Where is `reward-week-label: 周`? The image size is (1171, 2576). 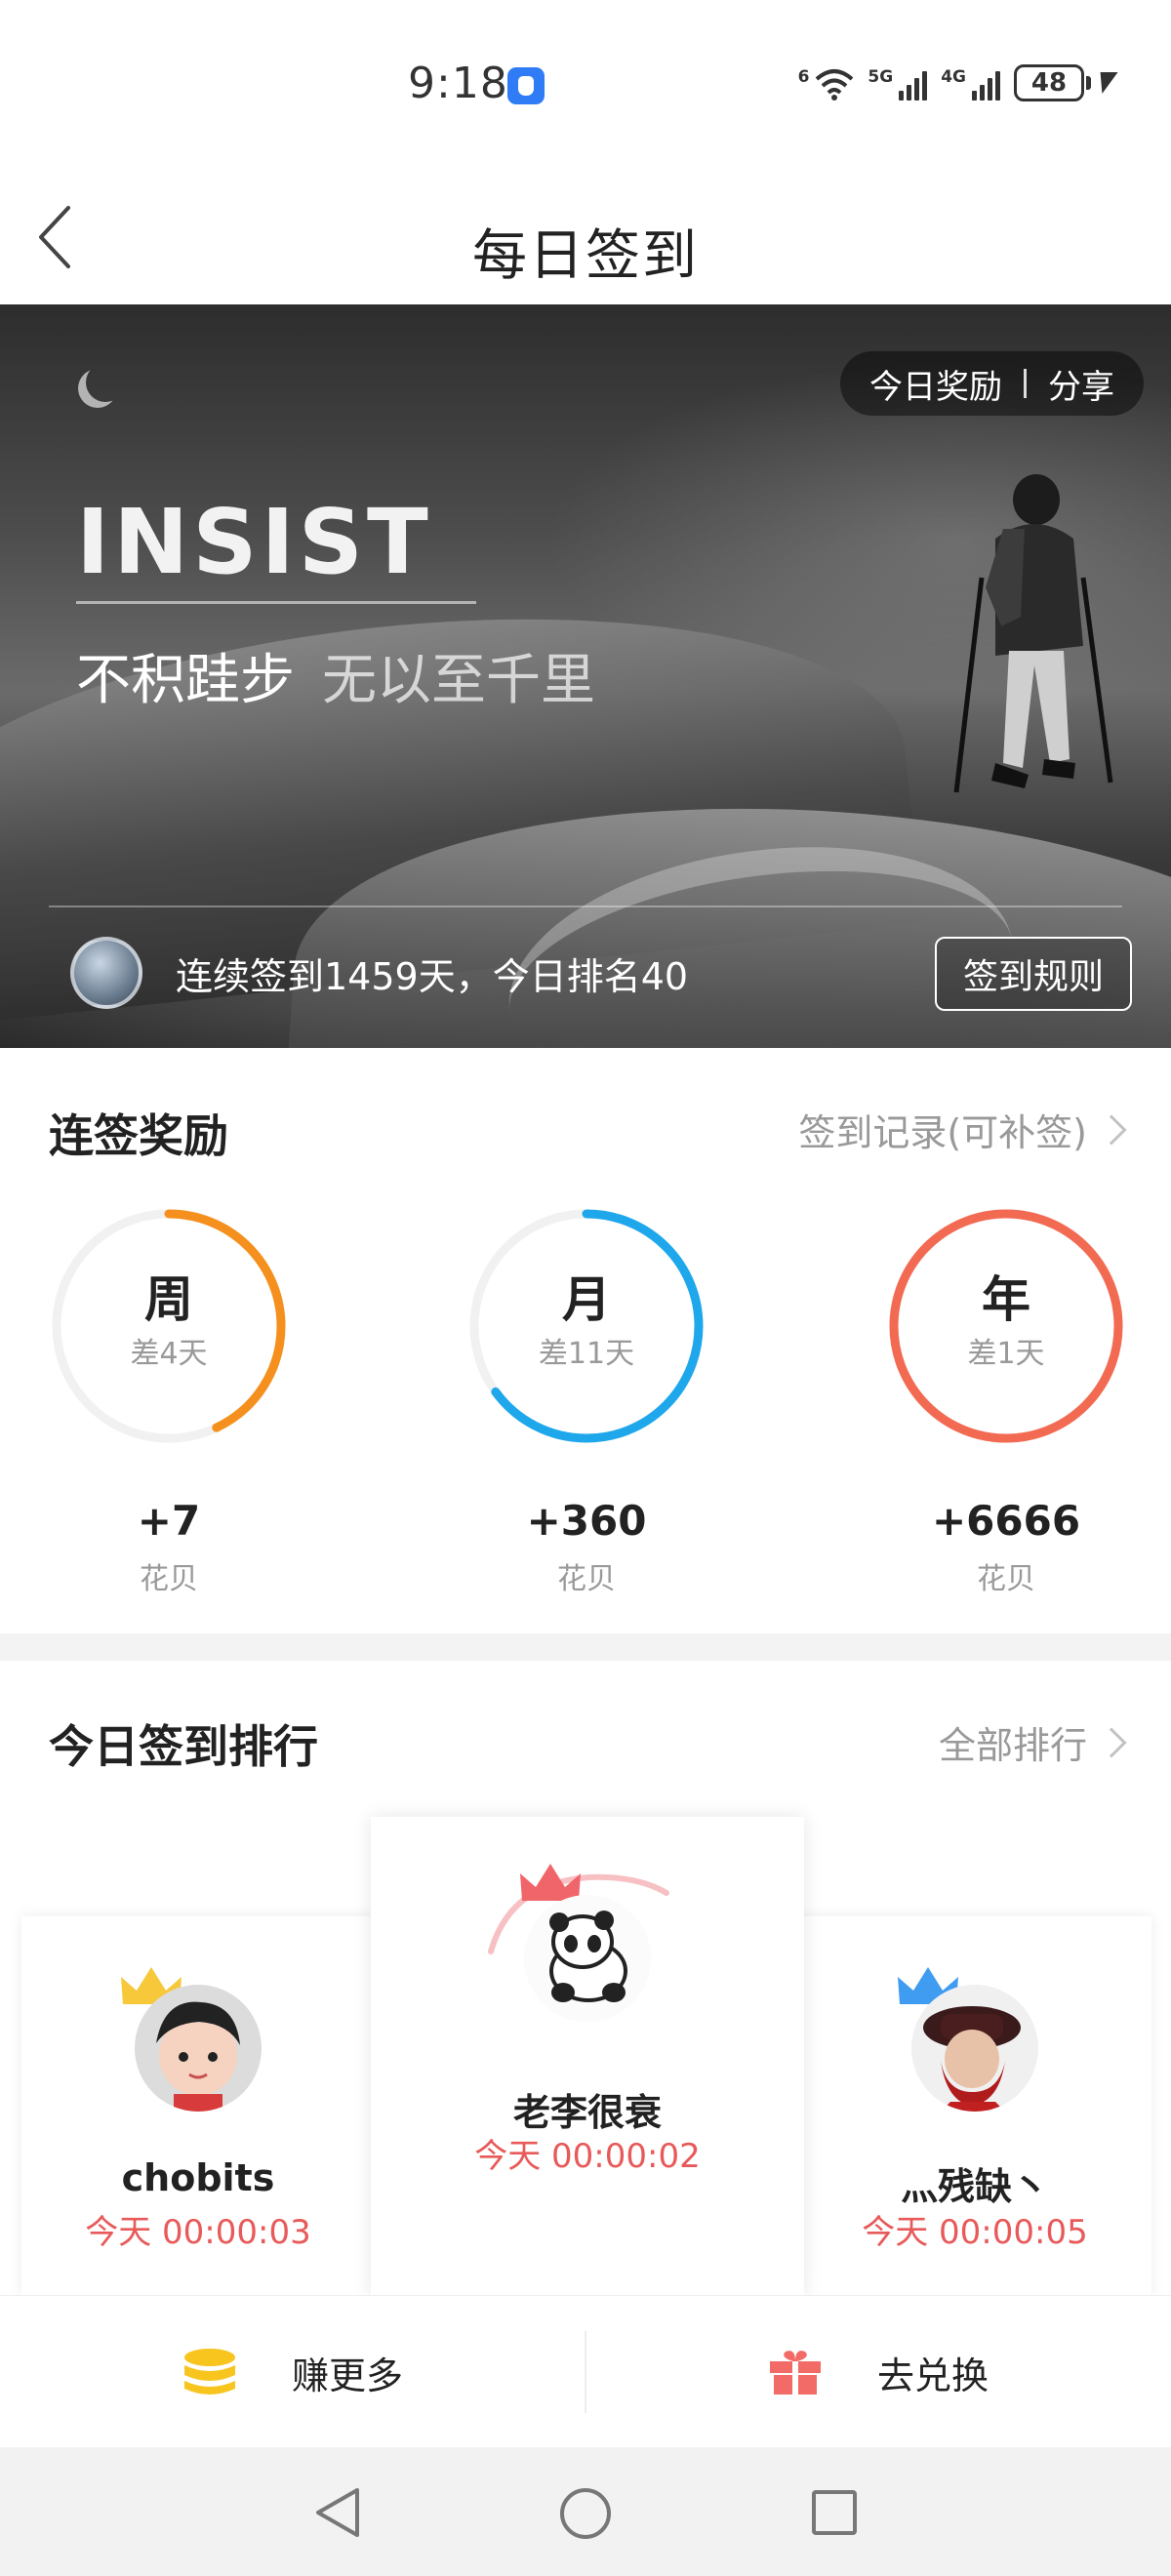
reward-week-label: 周 is located at coordinates (168, 1299).